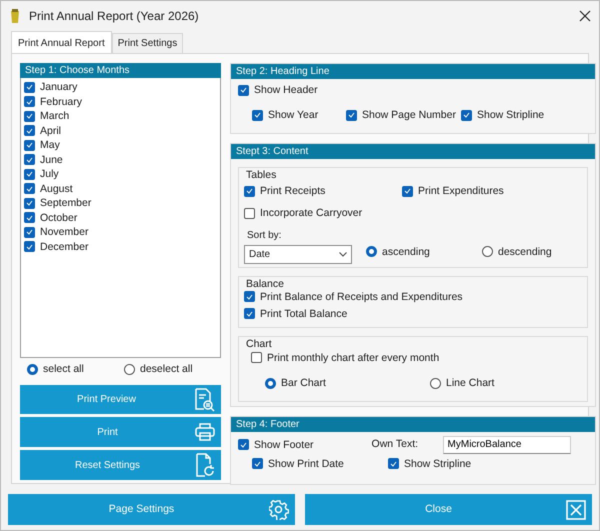  Describe the element at coordinates (264, 236) in the screenshot. I see `field-label: Sort by:` at that location.